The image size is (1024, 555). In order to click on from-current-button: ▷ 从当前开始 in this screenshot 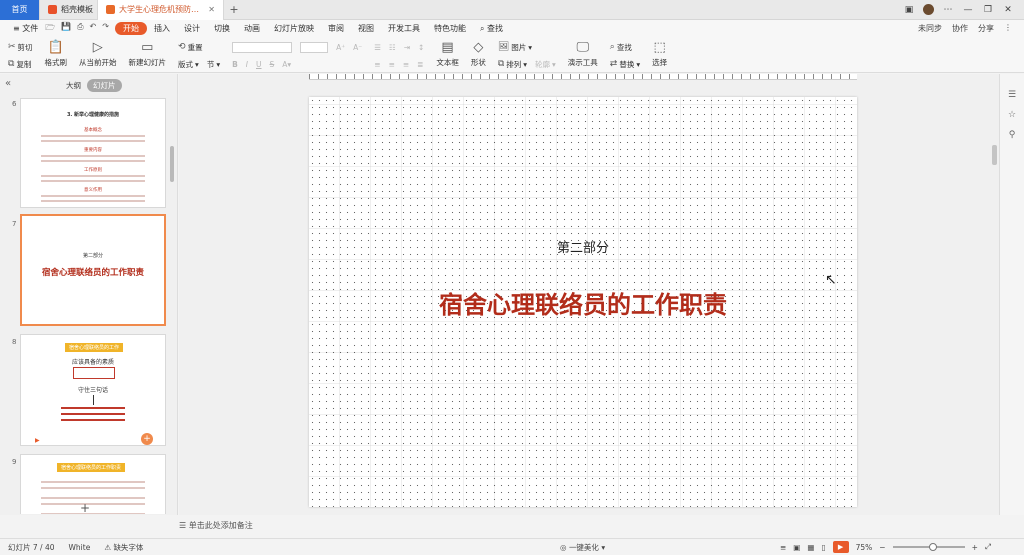, I will do `click(98, 54)`.